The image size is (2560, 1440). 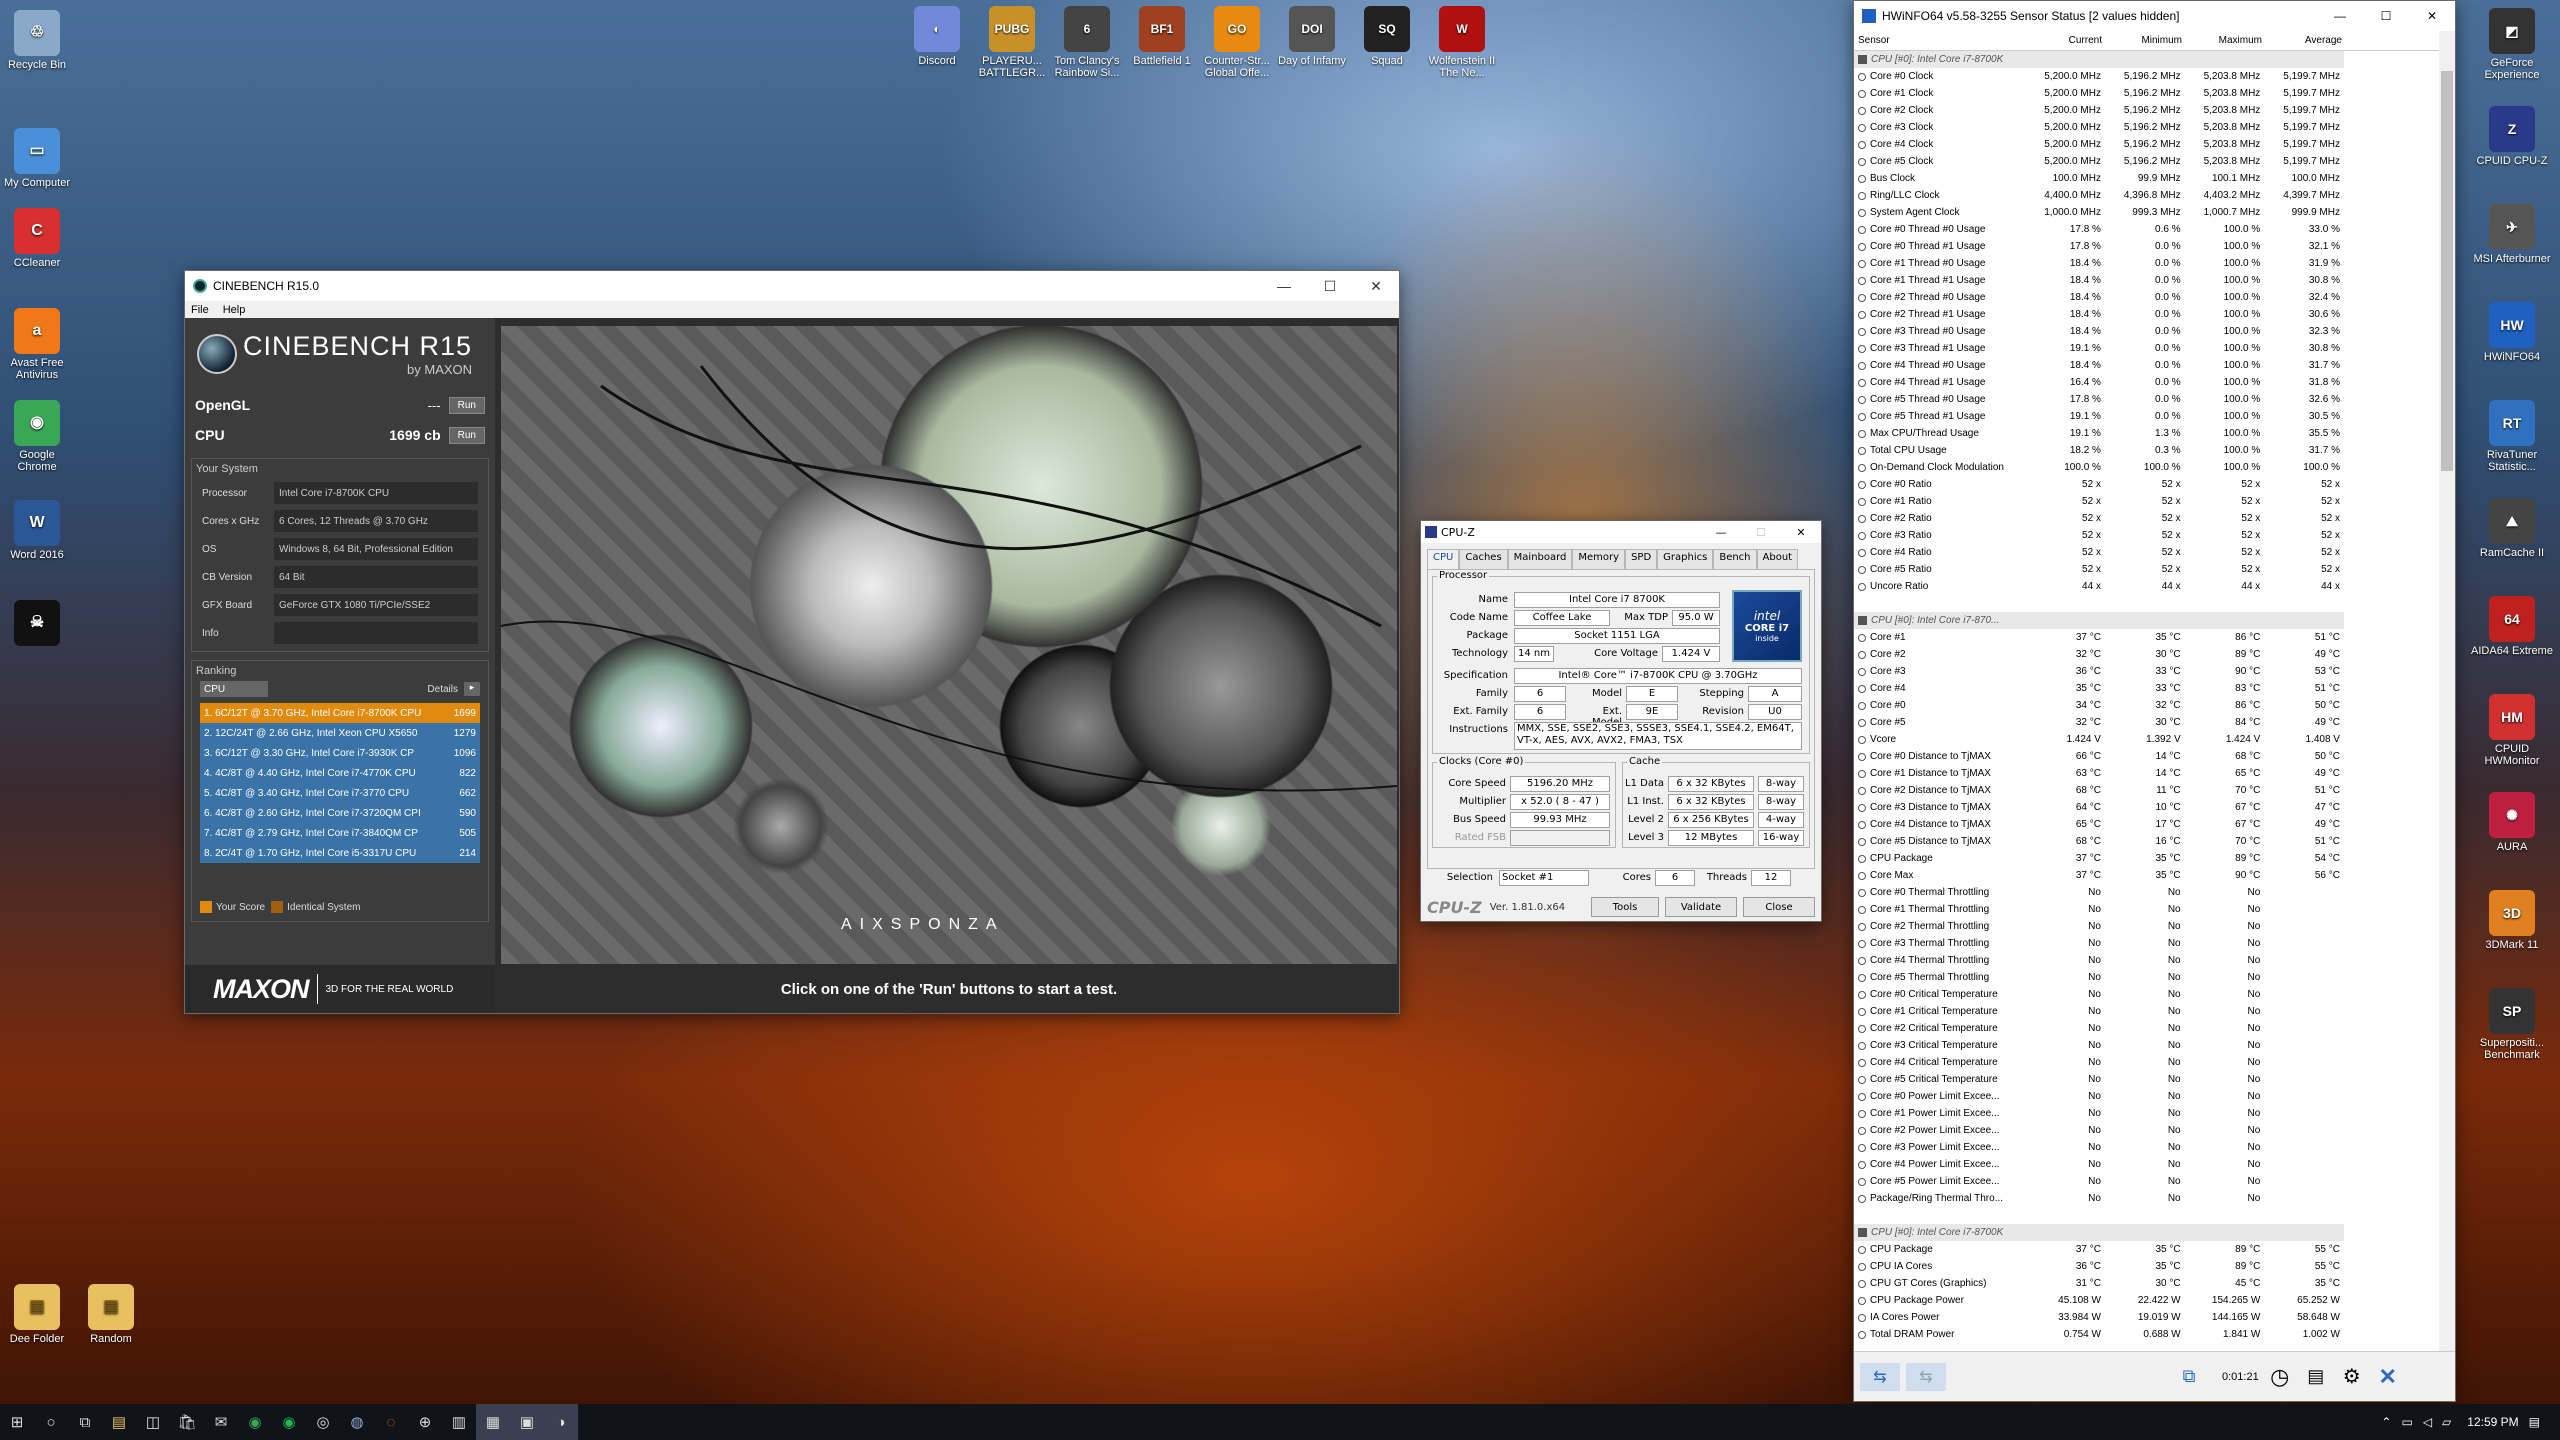 I want to click on sensor-row: Core #1 37 °C 35 °C 86 °C 51 °C, so click(x=2099, y=637).